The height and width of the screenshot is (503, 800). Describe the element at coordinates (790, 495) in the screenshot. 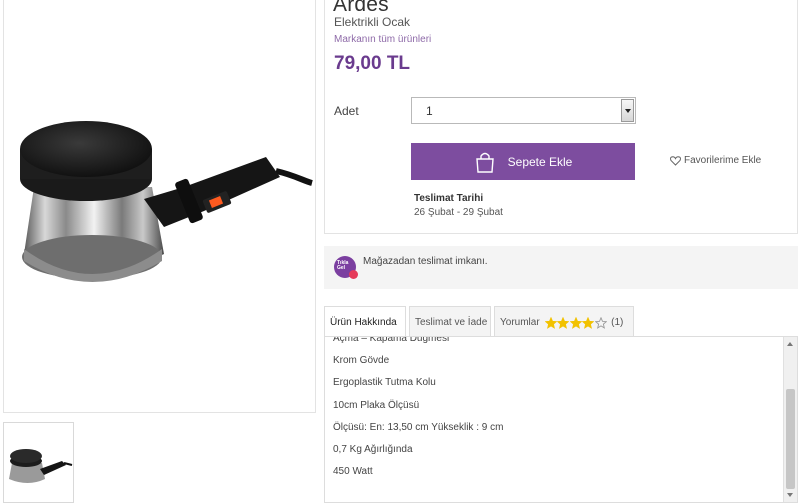

I see `scroll-down-arrow-icon` at that location.